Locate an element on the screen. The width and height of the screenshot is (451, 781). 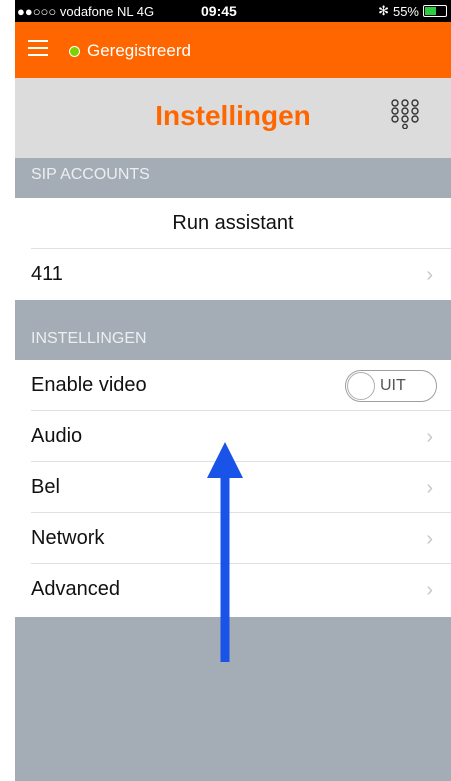
clock: 09:45 is located at coordinates (219, 11).